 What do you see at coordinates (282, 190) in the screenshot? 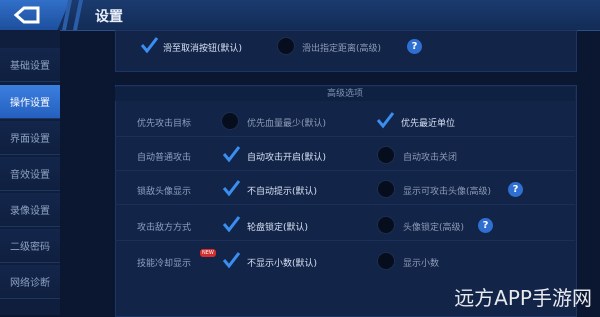
I see `option-no-auto-hint: 不自动提示(默认)` at bounding box center [282, 190].